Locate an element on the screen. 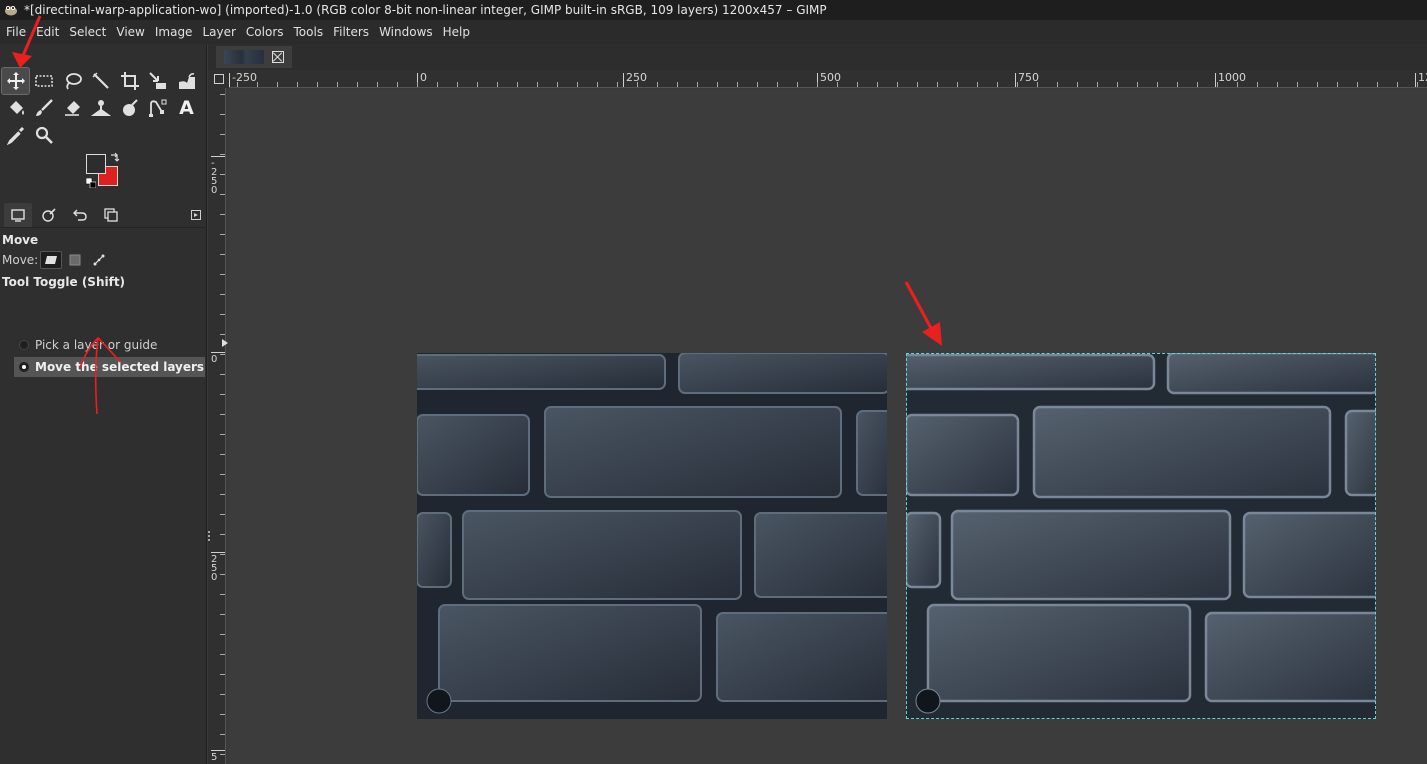 Image resolution: width=1427 pixels, height=764 pixels. layer-mode-icon is located at coordinates (51, 260).